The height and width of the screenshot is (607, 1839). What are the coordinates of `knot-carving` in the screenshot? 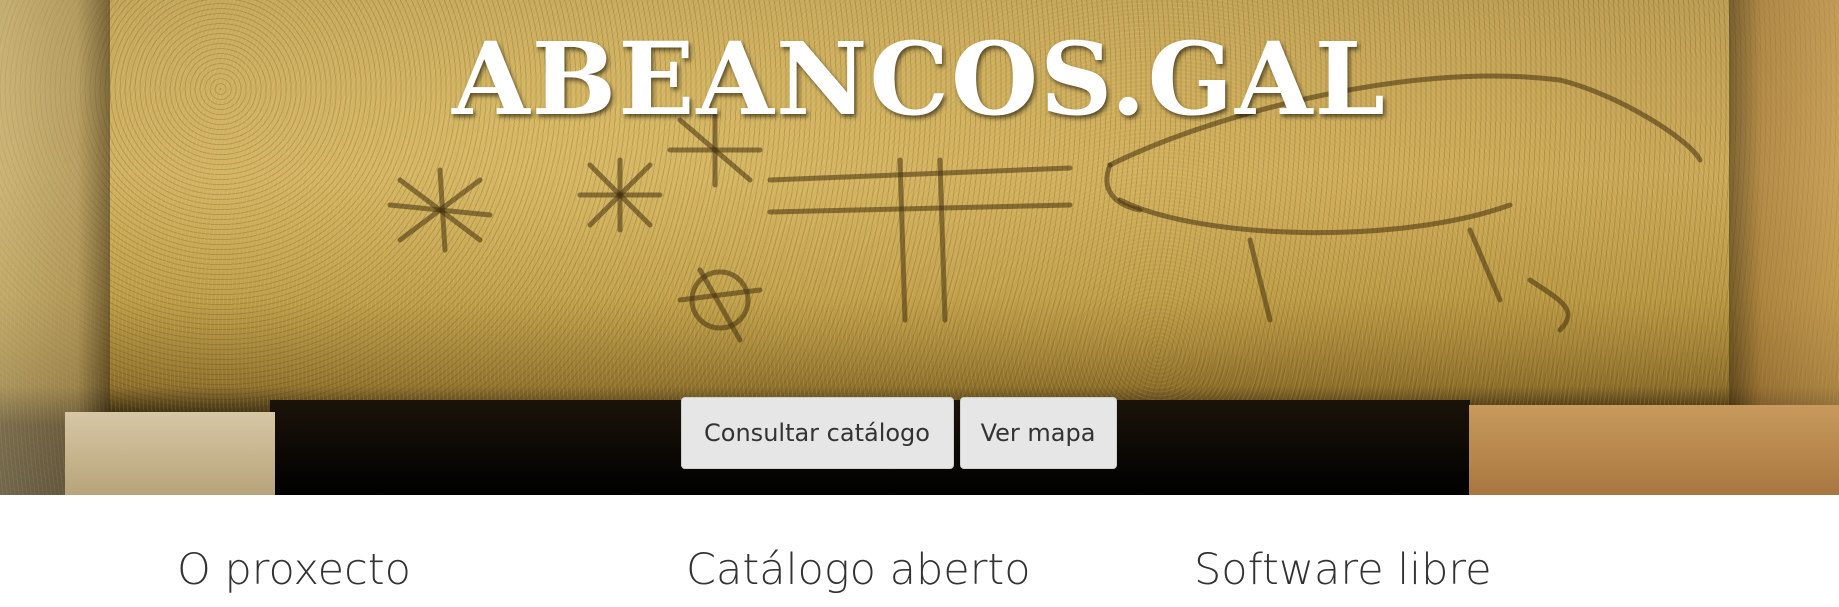 It's located at (720, 305).